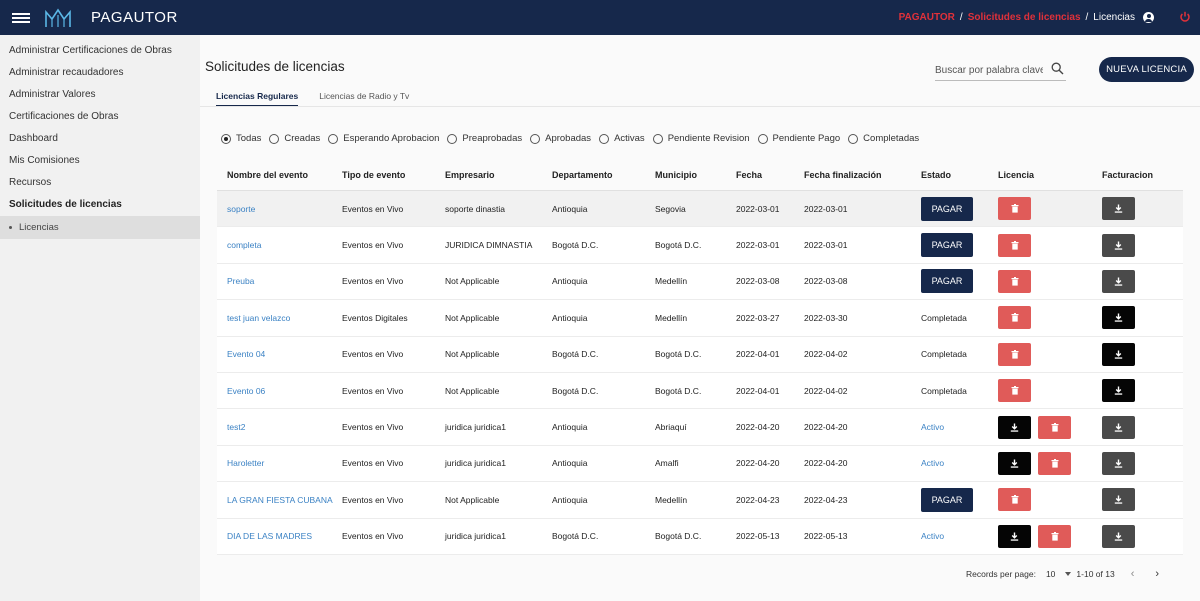 This screenshot has width=1200, height=601. Describe the element at coordinates (244, 245) in the screenshot. I see `event-name-link: completa` at that location.